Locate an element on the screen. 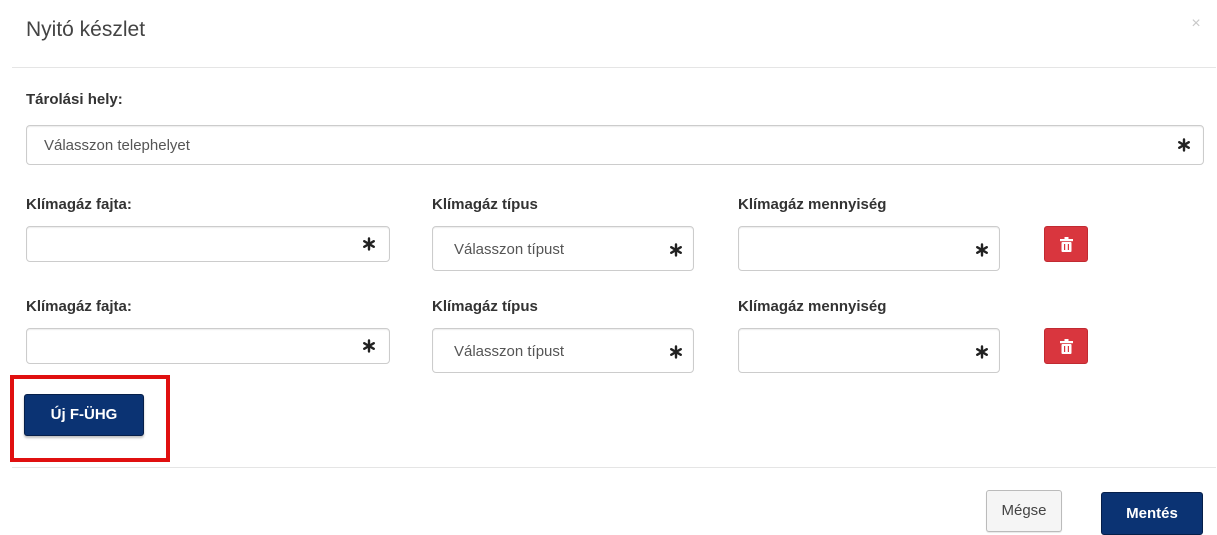  close-icon: × is located at coordinates (1196, 24).